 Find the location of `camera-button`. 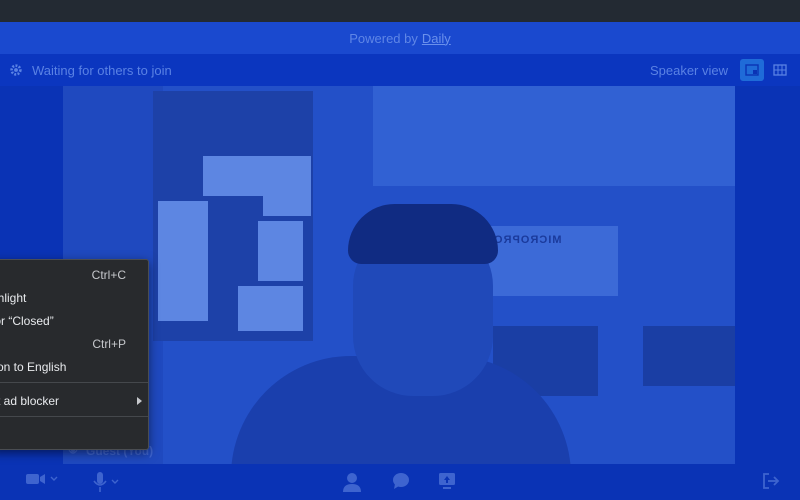

camera-button is located at coordinates (42, 479).